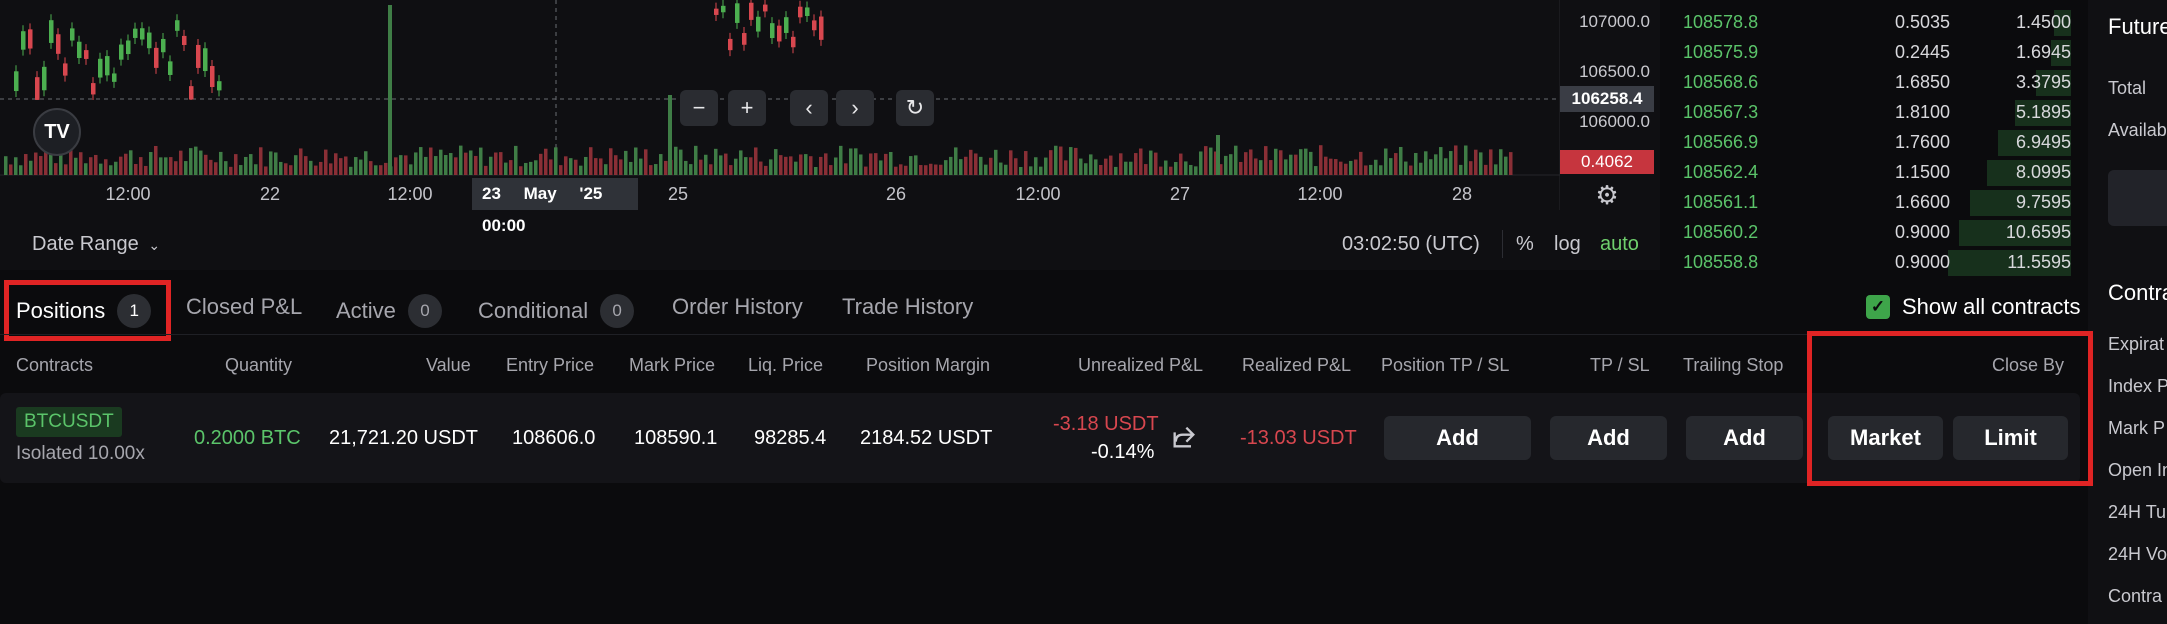 The image size is (2167, 624). What do you see at coordinates (270, 194) in the screenshot?
I see `time-axis-label: 22` at bounding box center [270, 194].